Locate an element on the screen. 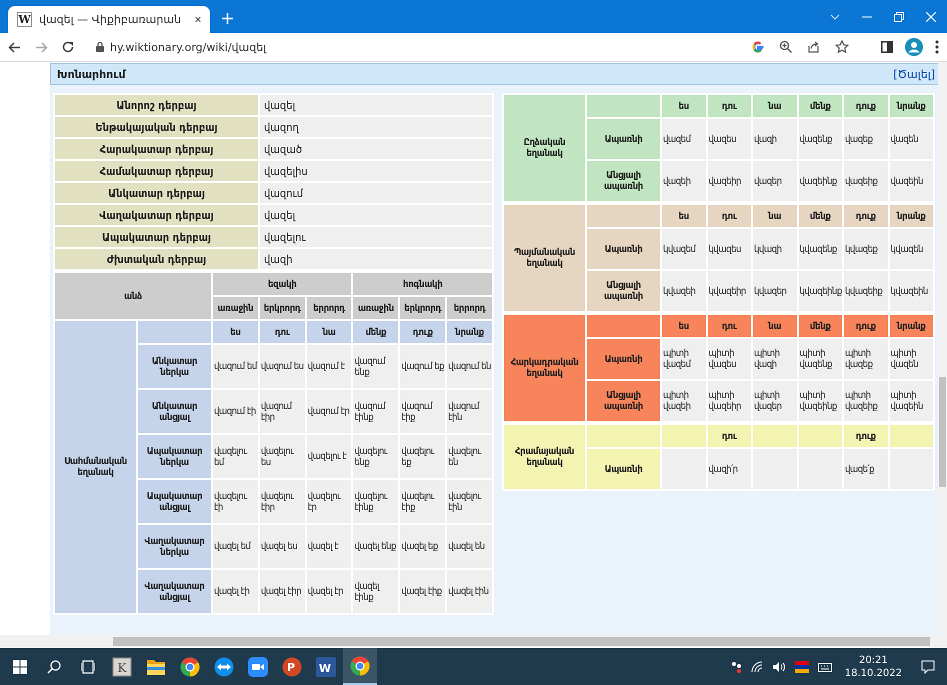  table-cell: վազելու են is located at coordinates (469, 456).